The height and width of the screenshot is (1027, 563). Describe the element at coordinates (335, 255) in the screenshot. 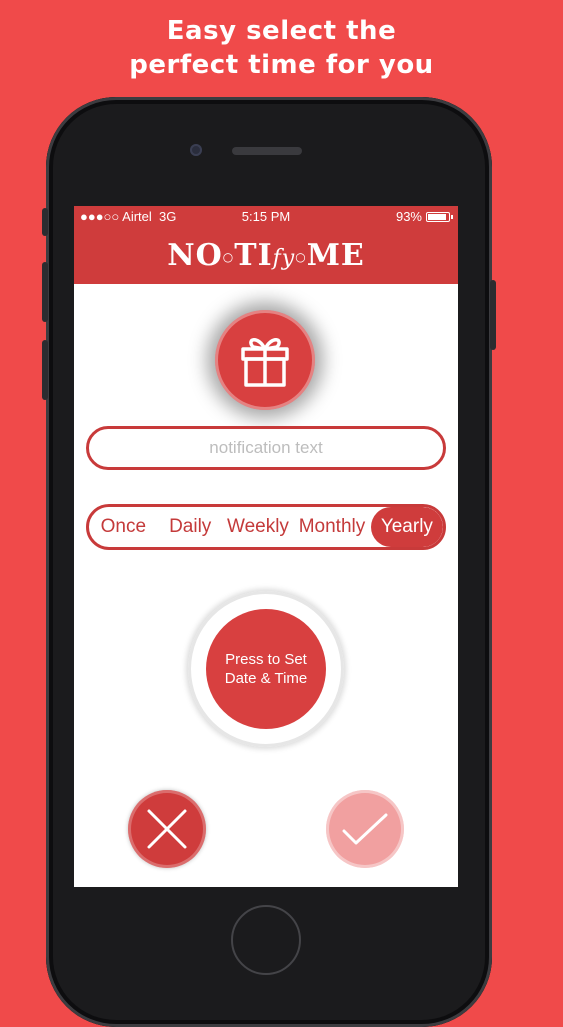

I see `logo-part-4: ME` at that location.